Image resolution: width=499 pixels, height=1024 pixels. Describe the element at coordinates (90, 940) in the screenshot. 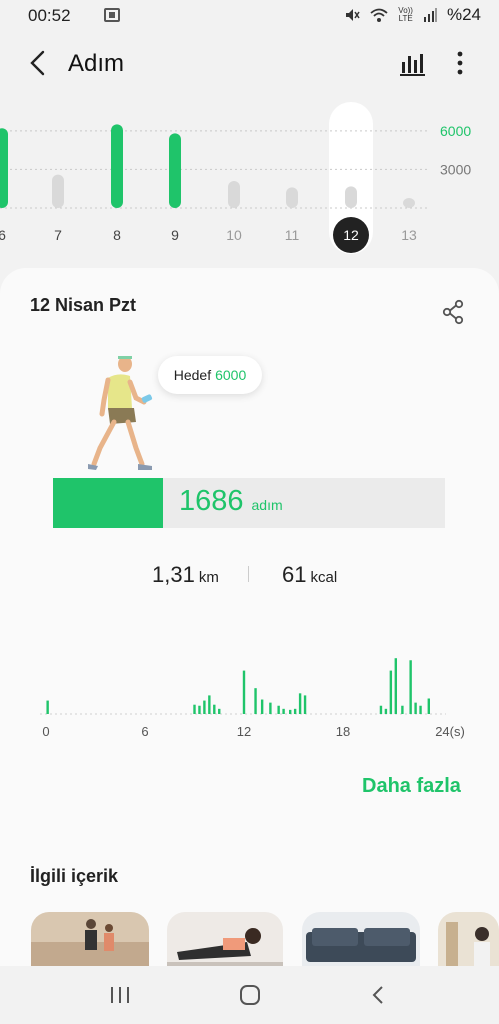

I see `related-thumbnail-running` at that location.